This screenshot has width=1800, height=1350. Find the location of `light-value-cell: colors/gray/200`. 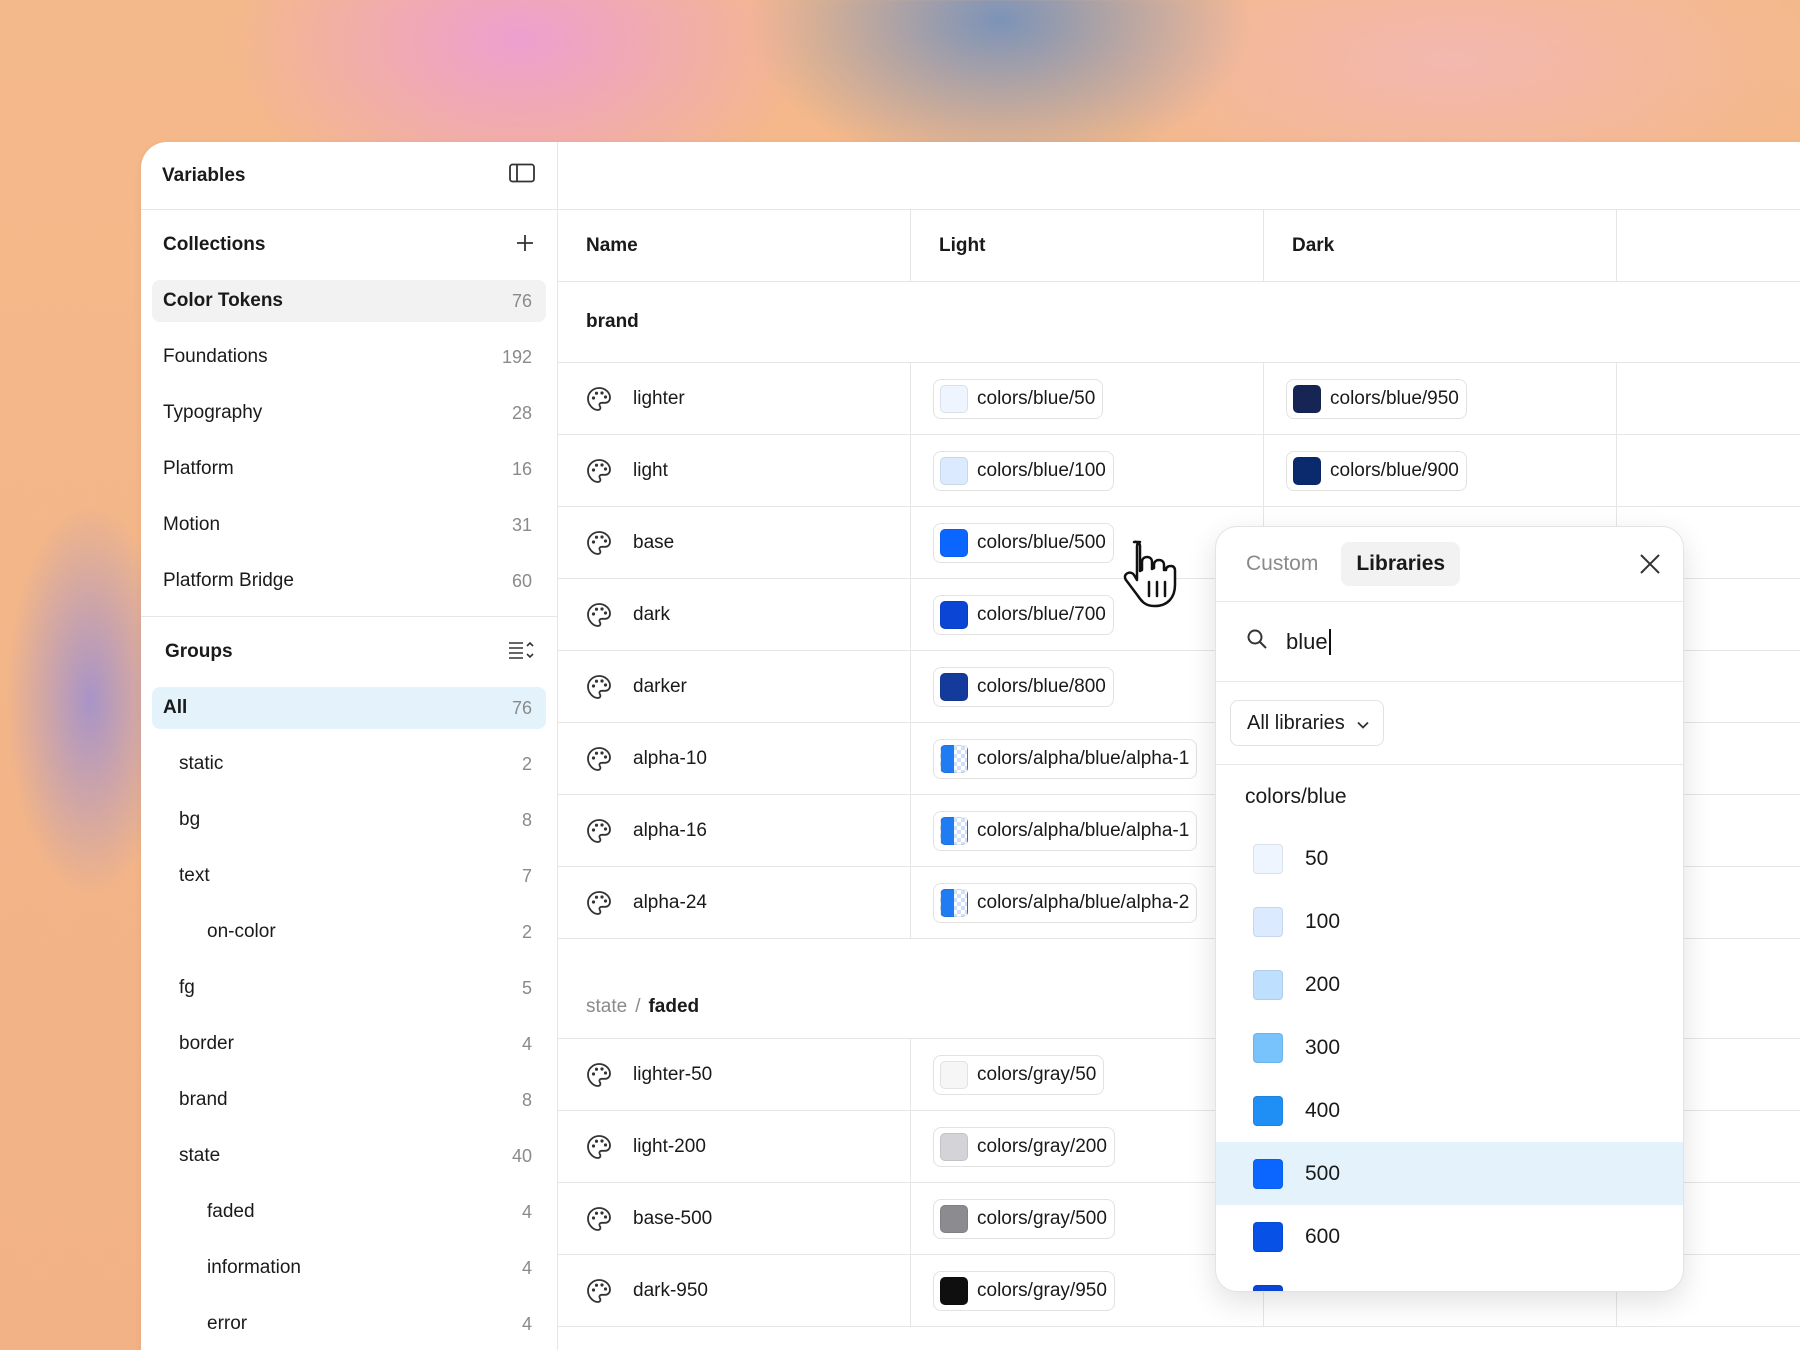

light-value-cell: colors/gray/200 is located at coordinates (1087, 1146).